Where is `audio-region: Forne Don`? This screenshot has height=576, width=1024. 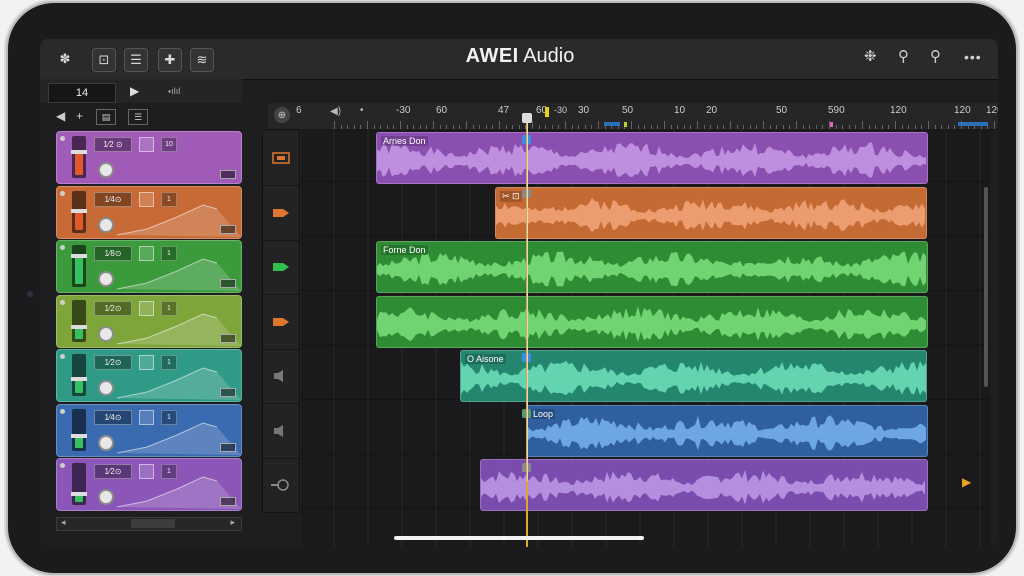 audio-region: Forne Don is located at coordinates (652, 267).